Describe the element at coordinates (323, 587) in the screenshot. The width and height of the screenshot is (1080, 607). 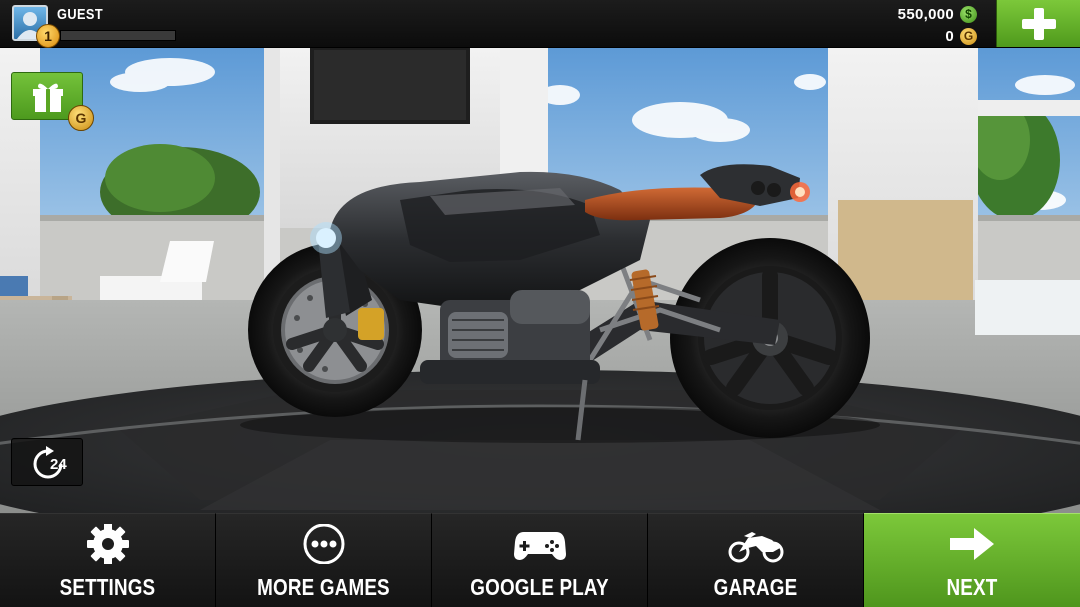
I see `more-games-label: MORE GAMES` at that location.